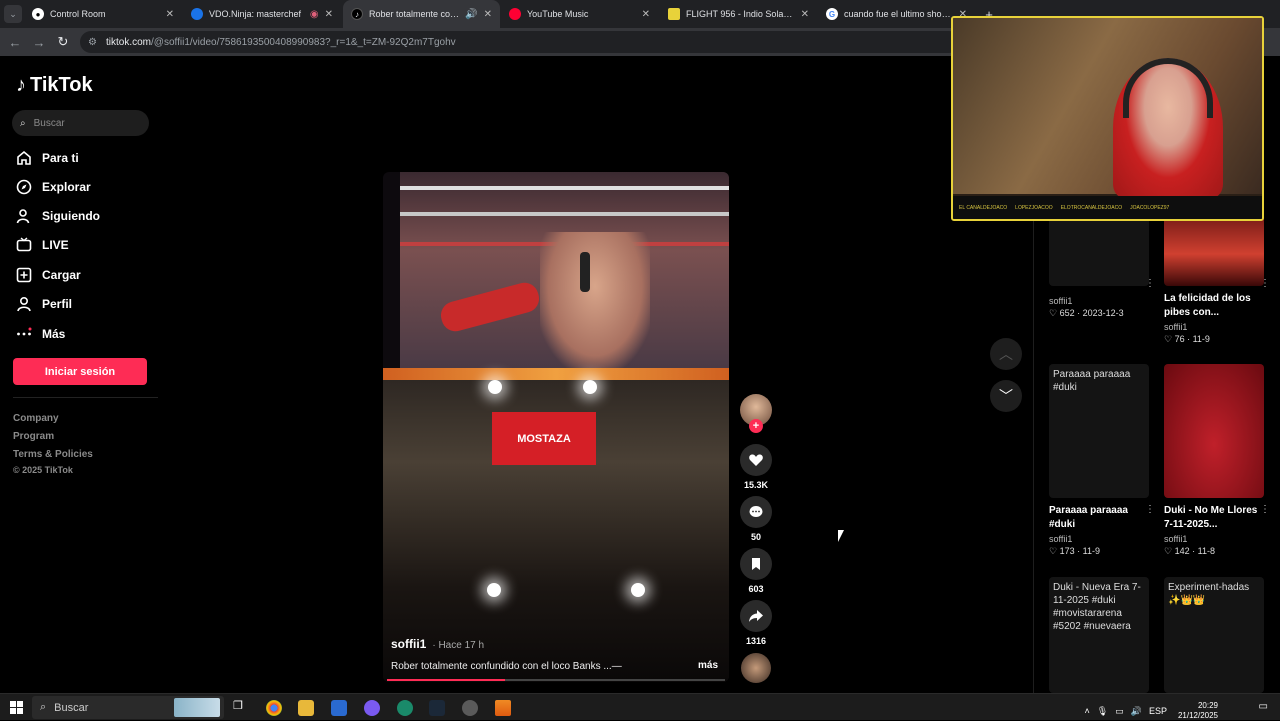 This screenshot has height=721, width=1280. I want to click on microphone-icon: 🎙, so click(1102, 711).